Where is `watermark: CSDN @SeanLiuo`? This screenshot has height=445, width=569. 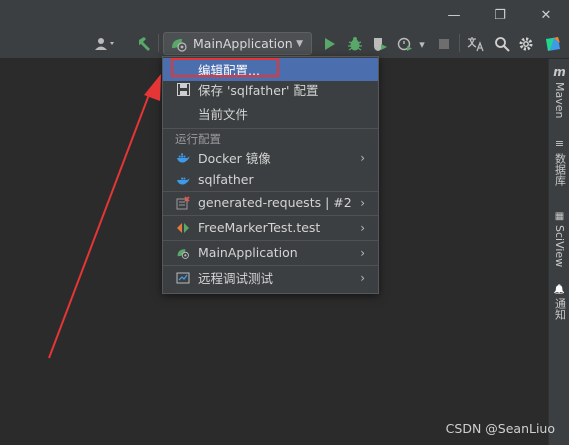 watermark: CSDN @SeanLiuo is located at coordinates (500, 428).